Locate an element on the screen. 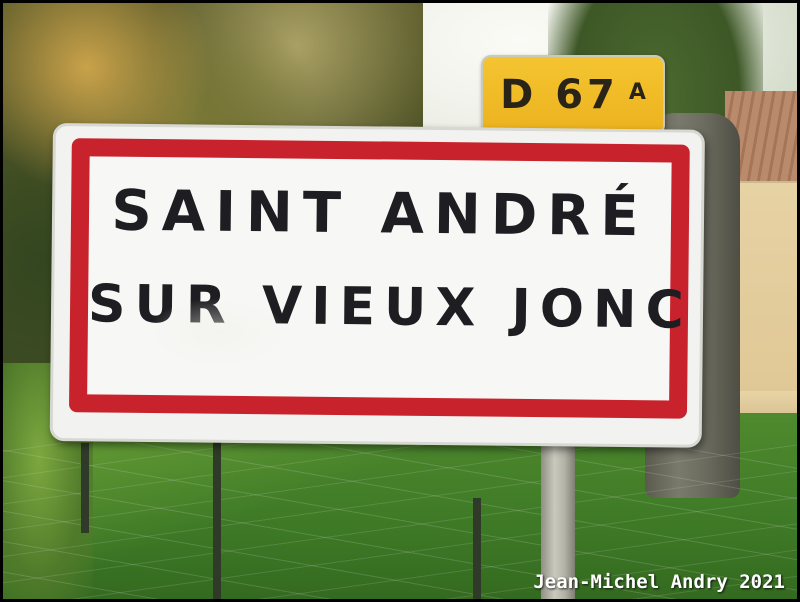  road-number-sign: D 67 A is located at coordinates (573, 95).